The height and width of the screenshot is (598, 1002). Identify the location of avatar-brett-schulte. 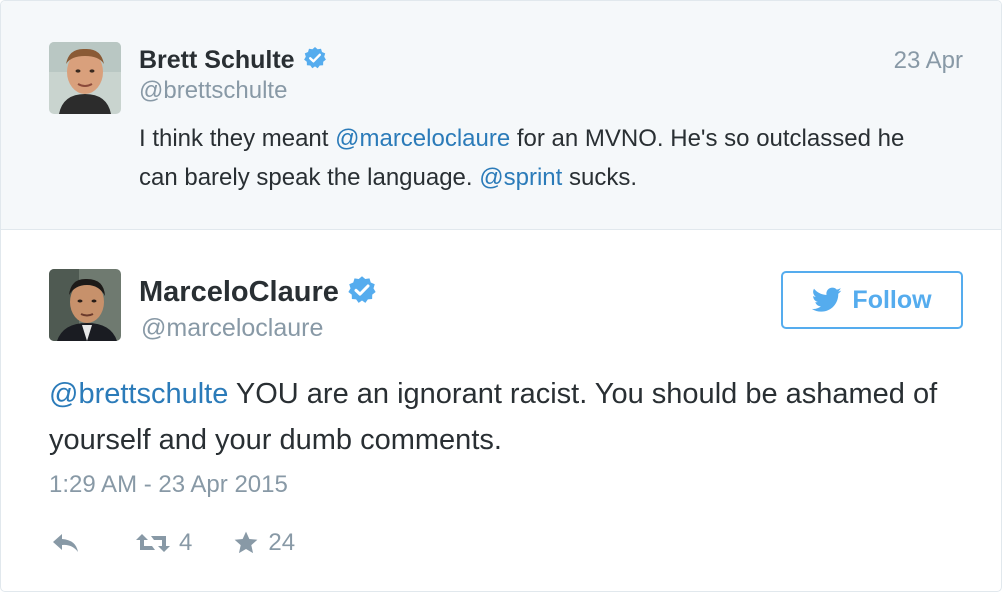
(85, 78).